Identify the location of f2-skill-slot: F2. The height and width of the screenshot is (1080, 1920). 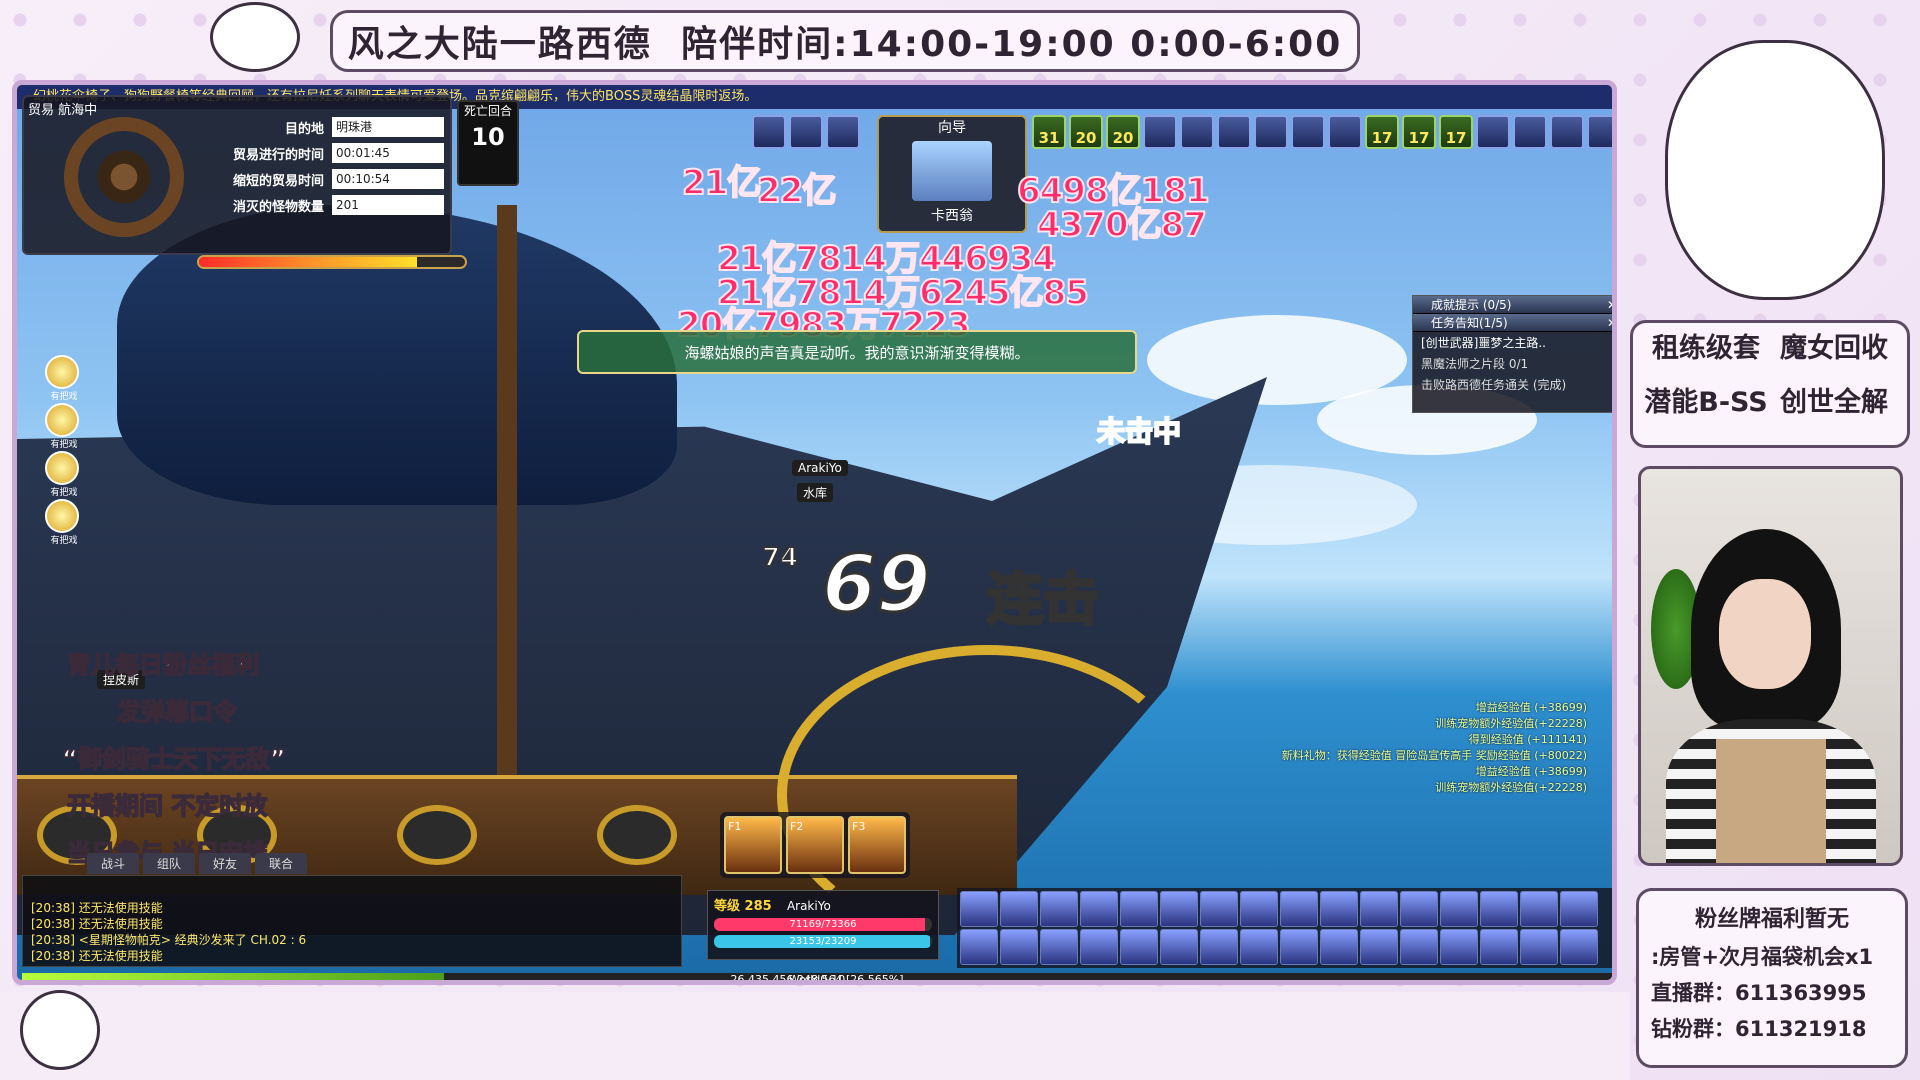
(815, 845).